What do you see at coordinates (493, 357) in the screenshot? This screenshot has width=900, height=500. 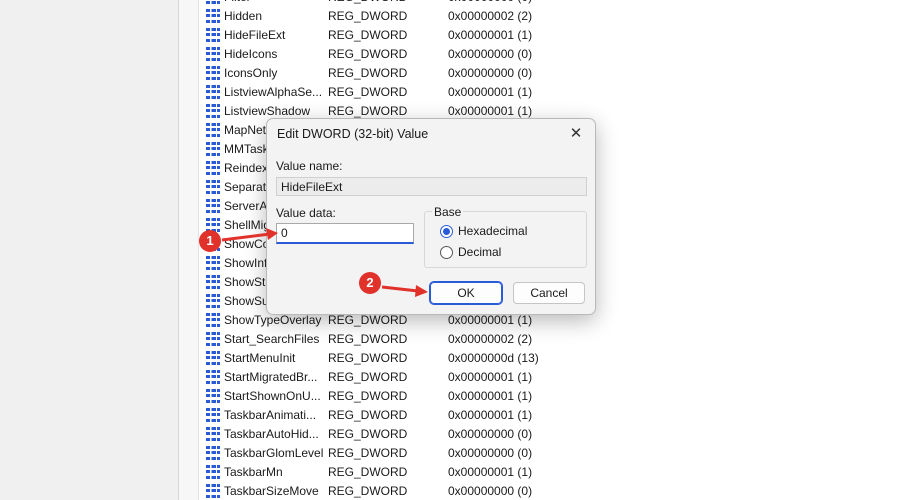 I see `value-data: 0x0000000d (13)` at bounding box center [493, 357].